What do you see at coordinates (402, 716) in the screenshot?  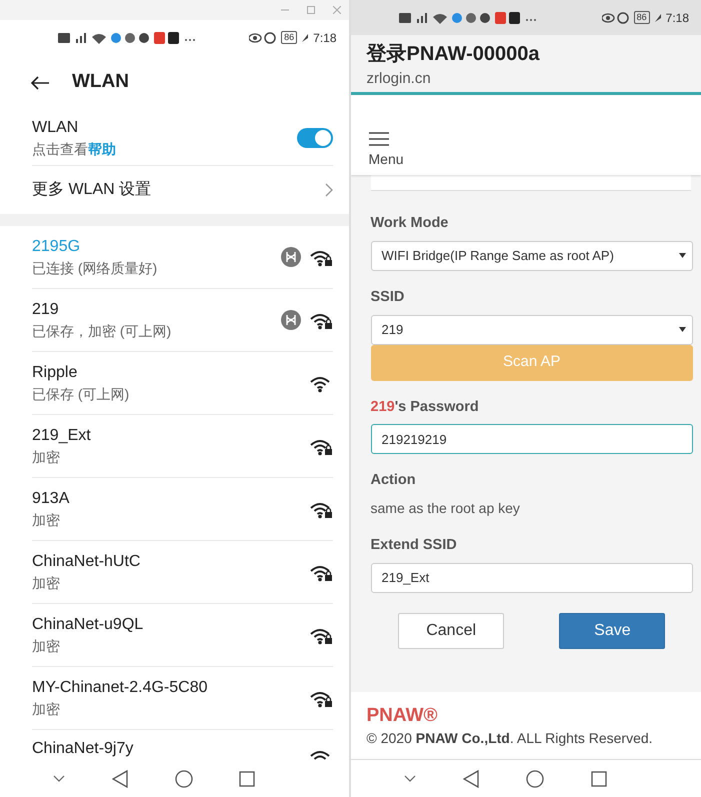 I see `brand-name: PNAW®` at bounding box center [402, 716].